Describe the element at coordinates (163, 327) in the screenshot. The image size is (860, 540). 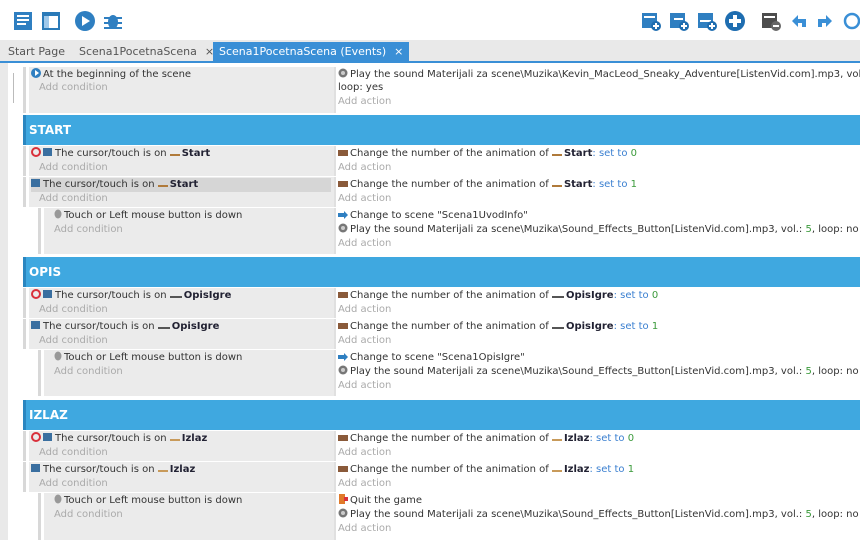
I see `object-icon` at that location.